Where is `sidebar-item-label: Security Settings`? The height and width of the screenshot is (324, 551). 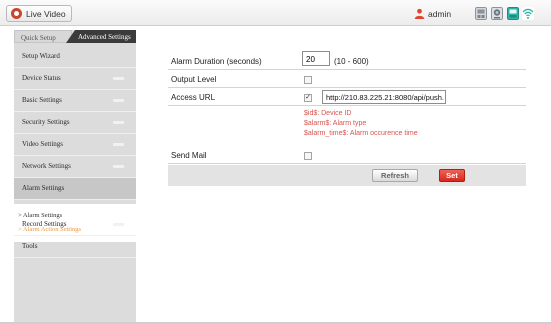 sidebar-item-label: Security Settings is located at coordinates (46, 122).